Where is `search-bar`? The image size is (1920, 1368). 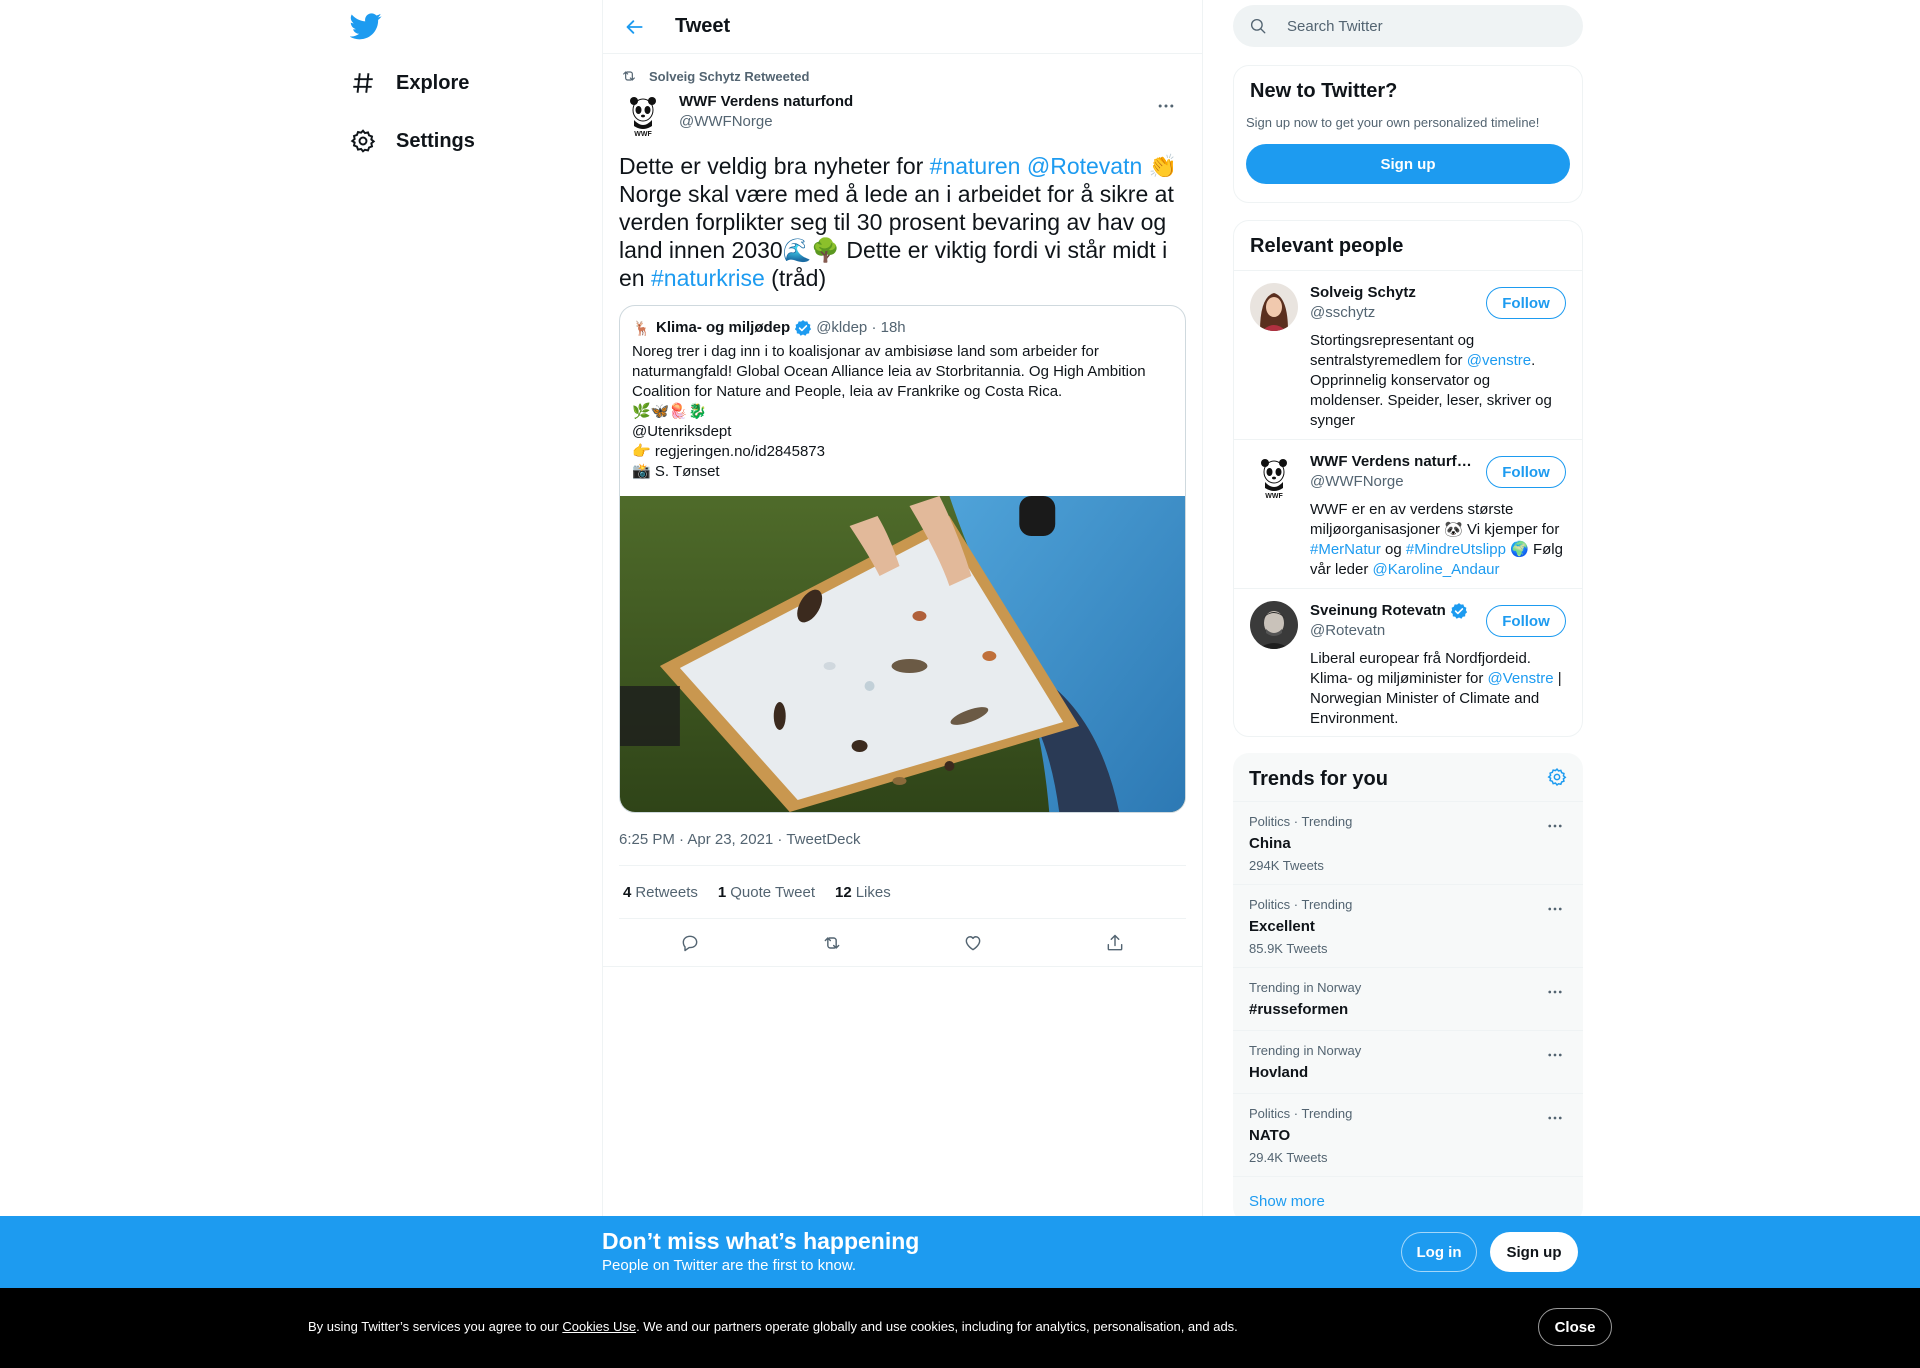 search-bar is located at coordinates (1408, 26).